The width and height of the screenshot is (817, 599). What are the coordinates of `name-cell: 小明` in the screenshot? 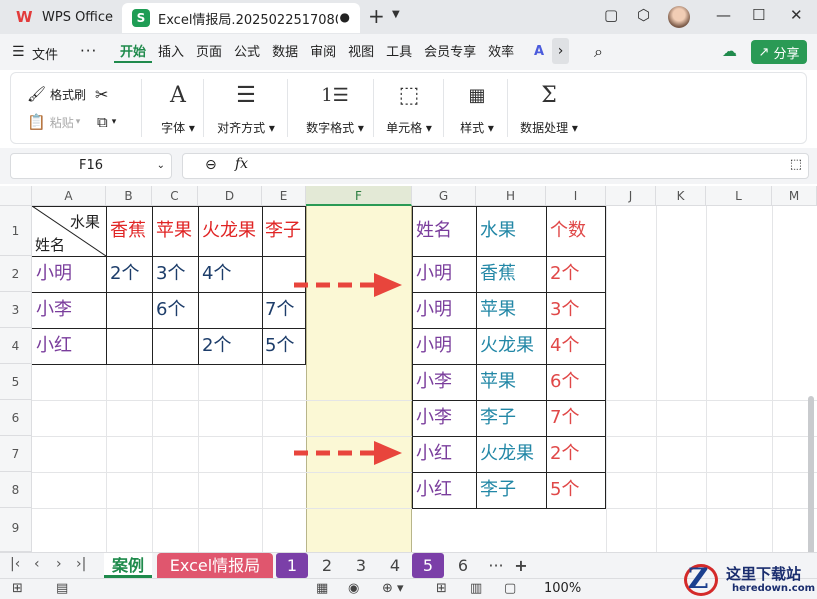 It's located at (52, 274).